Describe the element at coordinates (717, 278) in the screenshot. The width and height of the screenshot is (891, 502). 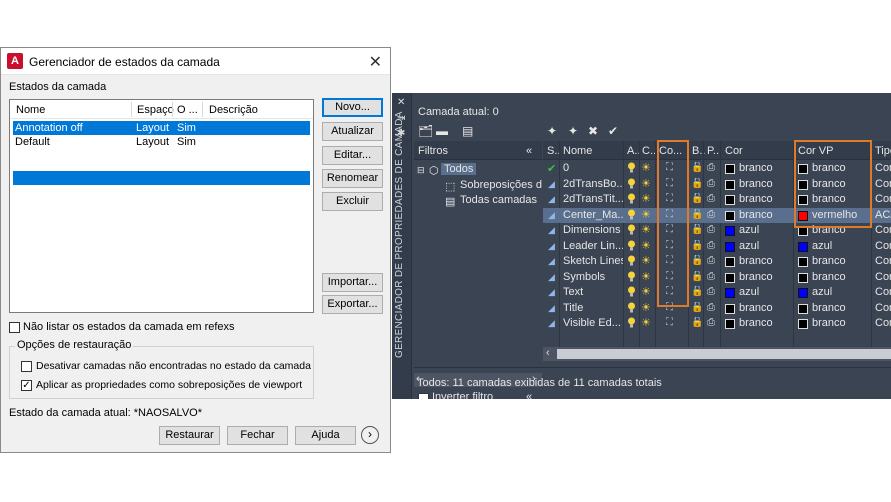
I see `layer-row: ◢Symbols☀⛶🔓⎙brancobrancoCon` at that location.